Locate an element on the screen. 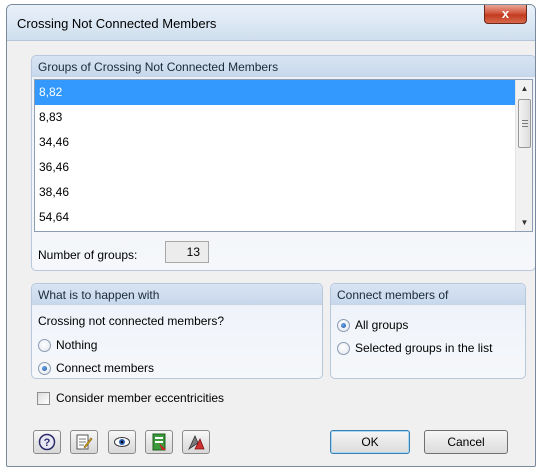  scroll-down-arrow-icon: ▼ is located at coordinates (524, 222).